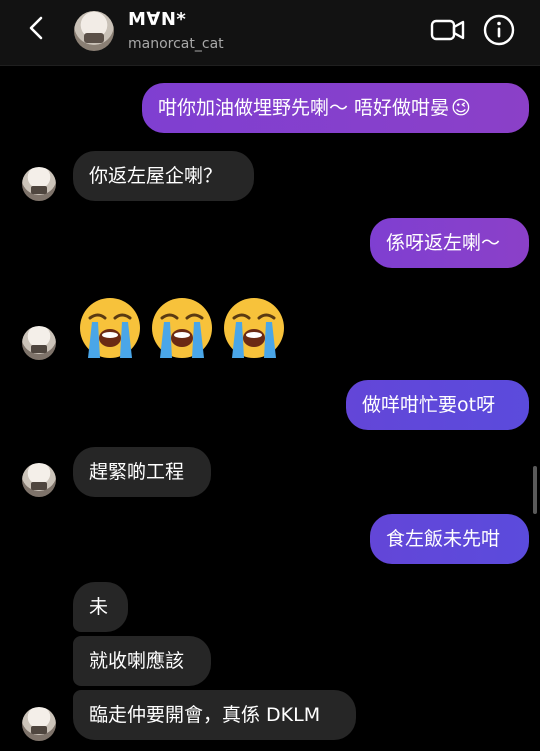  I want to click on outgoing-message: 做咩咁忙要ot呀, so click(437, 405).